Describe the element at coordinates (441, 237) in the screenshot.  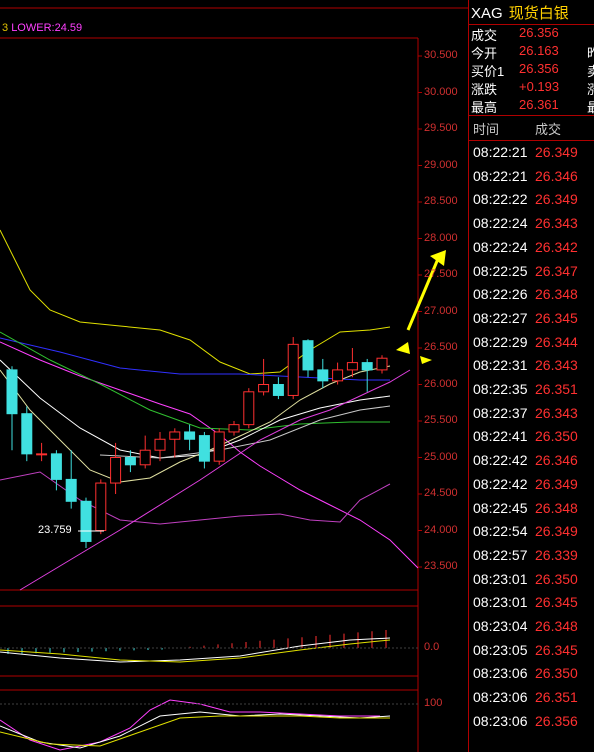
I see `price-axis-label: 28.000` at that location.